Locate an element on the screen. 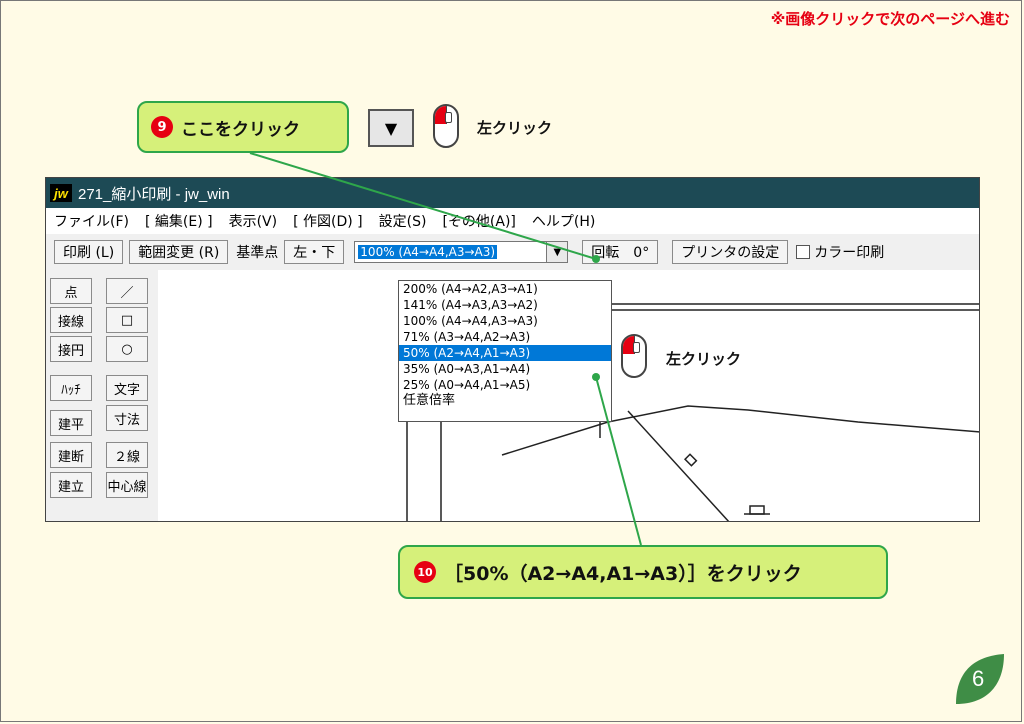  menu-help: ヘルプ(H) is located at coordinates (563, 221).